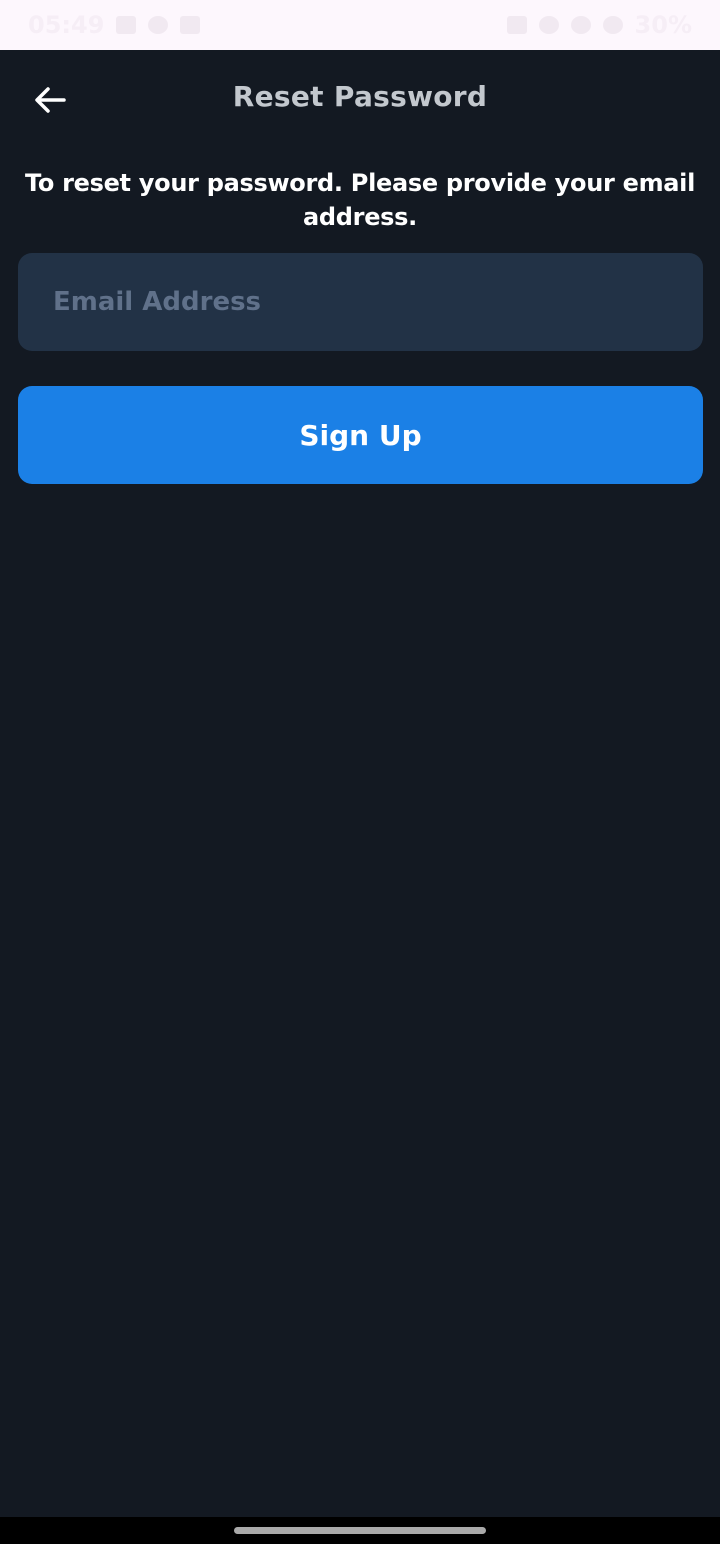 This screenshot has width=720, height=1544. Describe the element at coordinates (612, 25) in the screenshot. I see `airplane-icon` at that location.